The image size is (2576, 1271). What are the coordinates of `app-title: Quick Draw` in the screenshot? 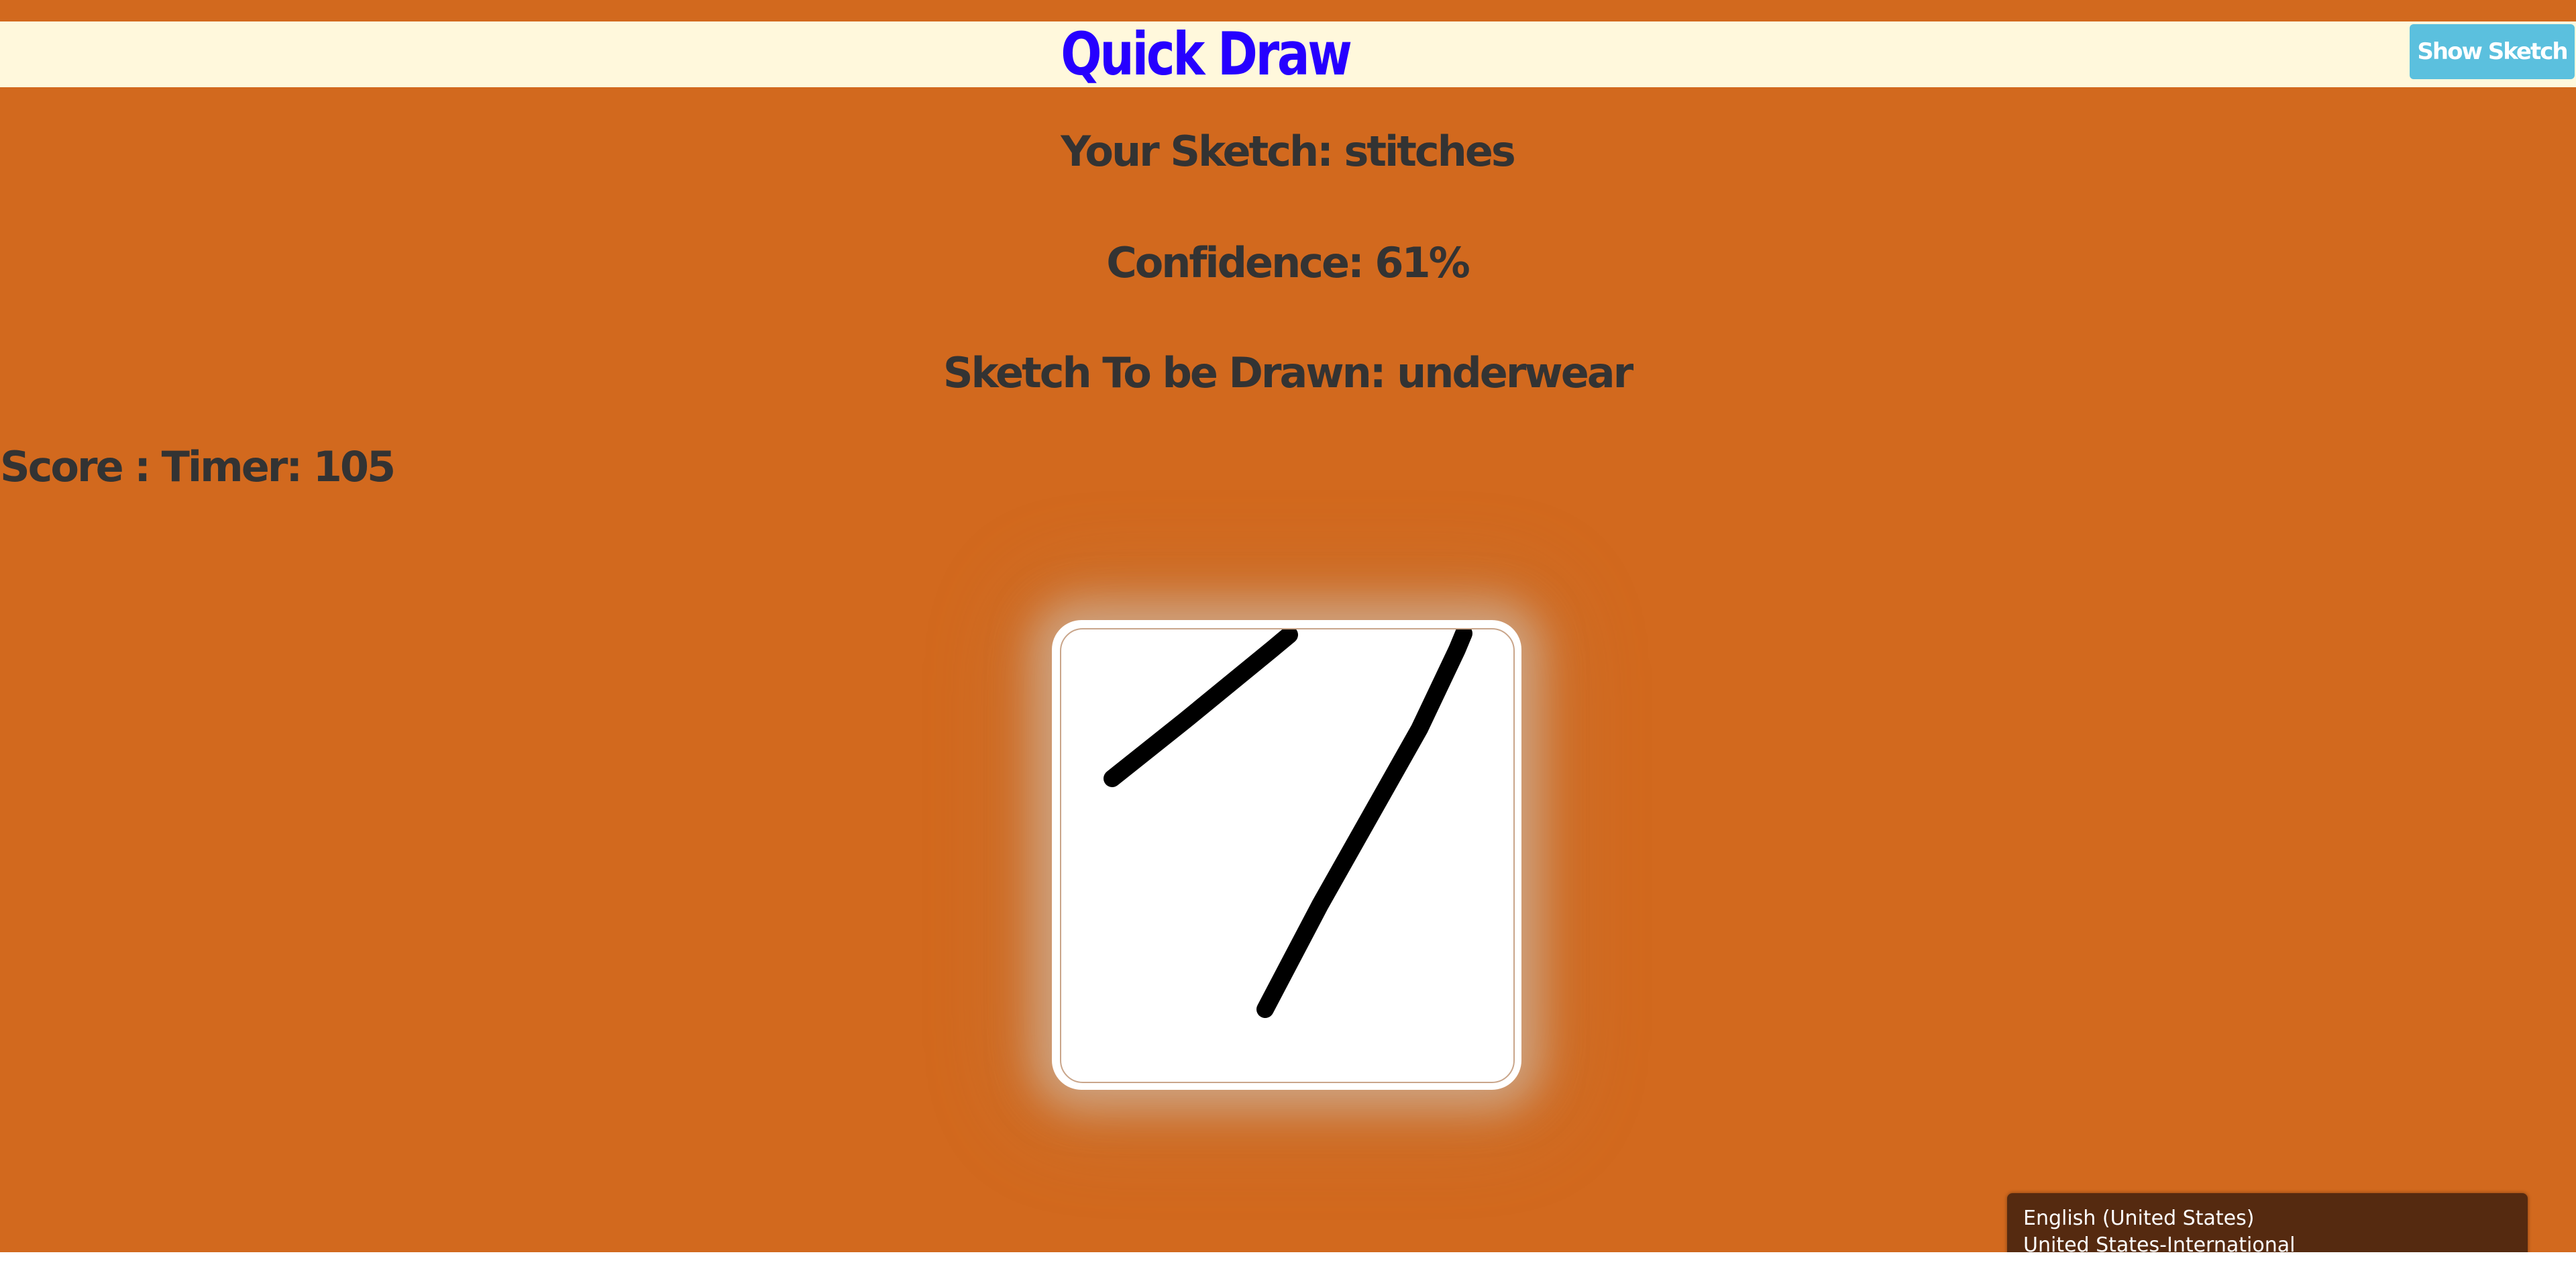 It's located at (1206, 54).